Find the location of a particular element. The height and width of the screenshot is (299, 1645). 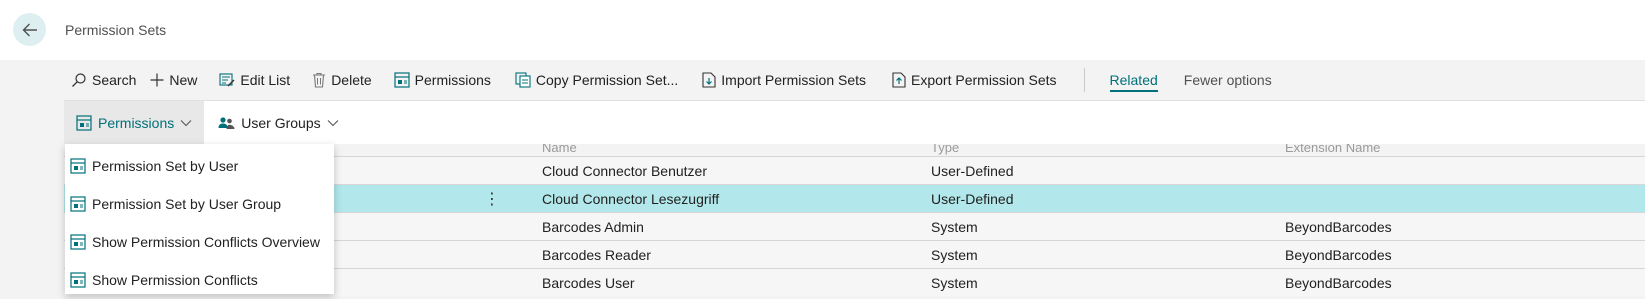

related-subbar: Permissions User Groups is located at coordinates (854, 122).